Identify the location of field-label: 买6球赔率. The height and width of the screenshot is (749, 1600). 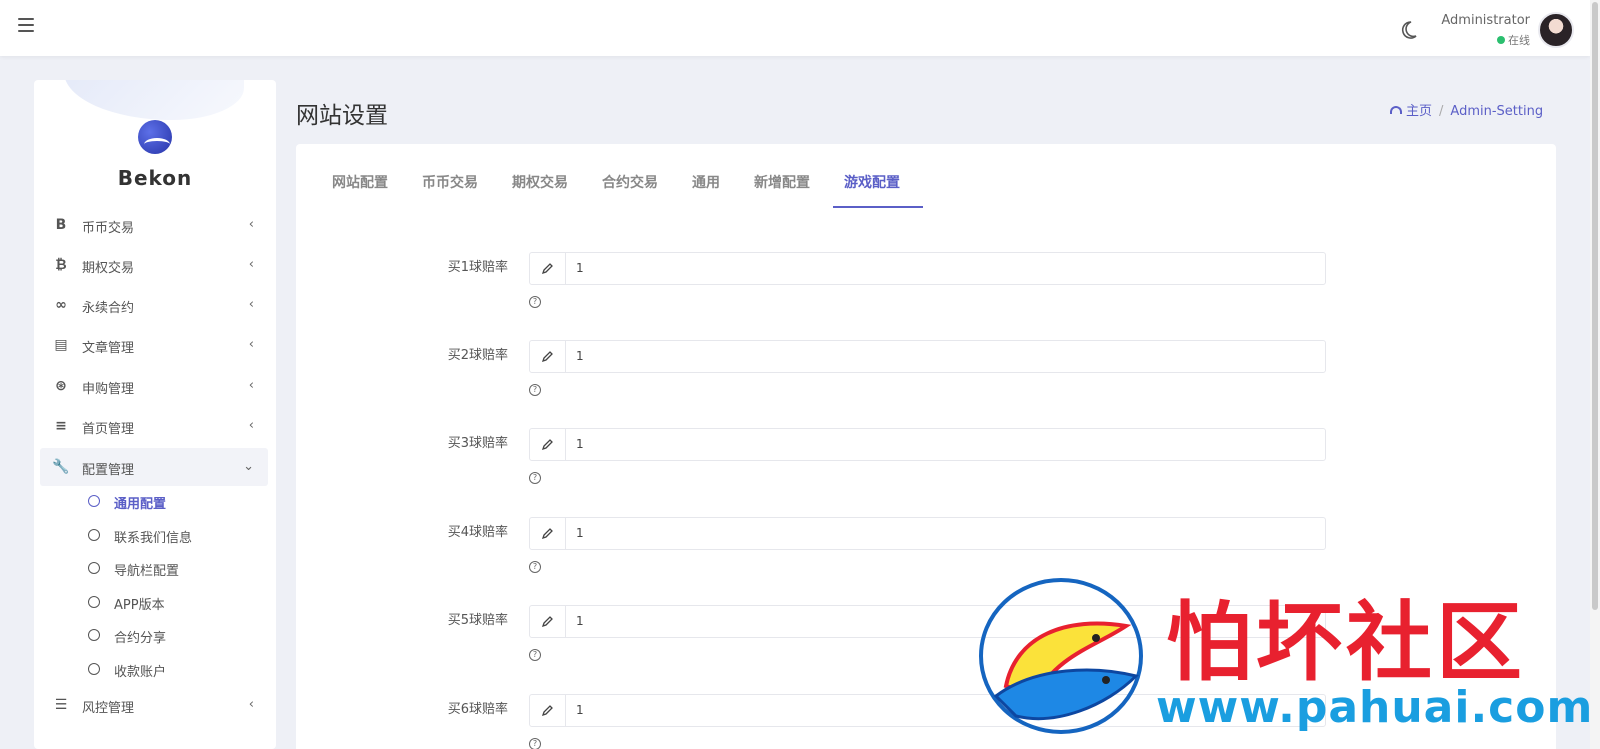
(477, 709).